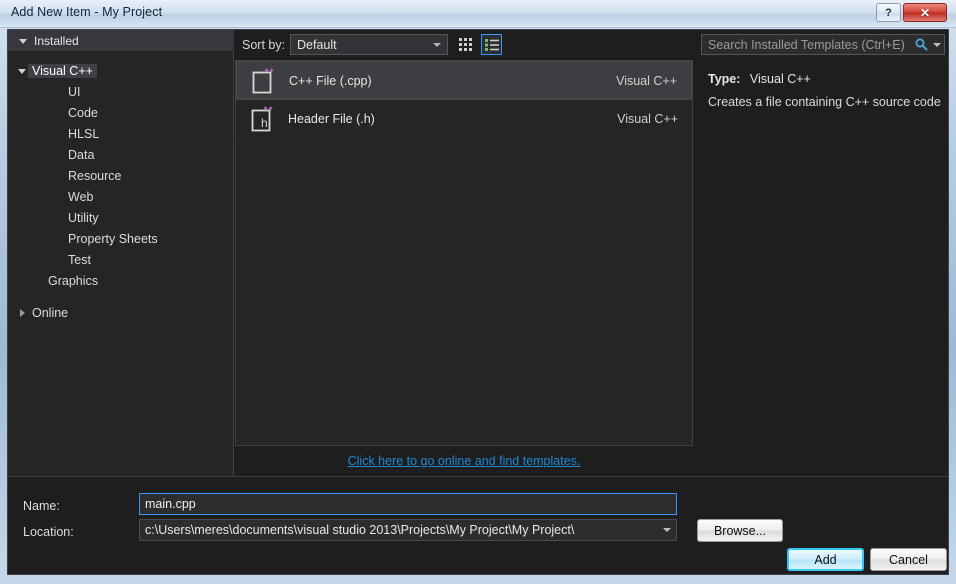  I want to click on name-input, so click(408, 504).